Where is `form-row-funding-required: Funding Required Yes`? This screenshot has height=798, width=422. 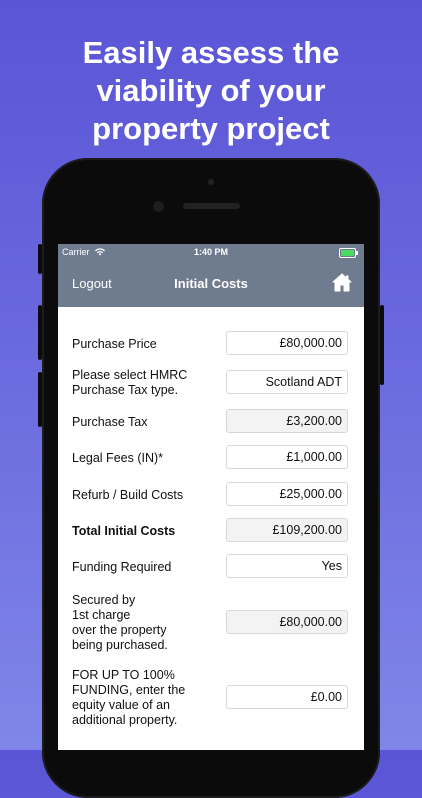 form-row-funding-required: Funding Required Yes is located at coordinates (212, 567).